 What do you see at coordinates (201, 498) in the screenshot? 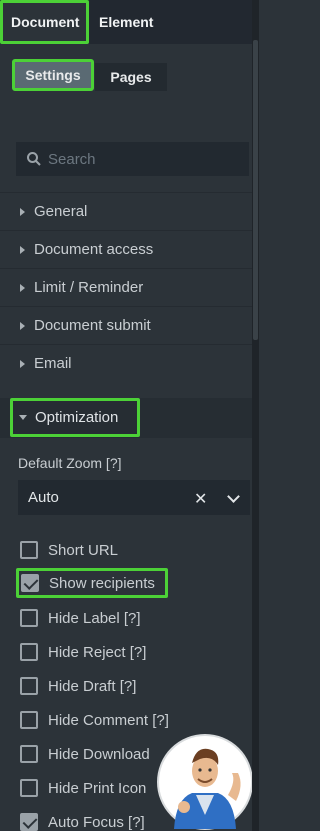
I see `clear-icon: ✕` at bounding box center [201, 498].